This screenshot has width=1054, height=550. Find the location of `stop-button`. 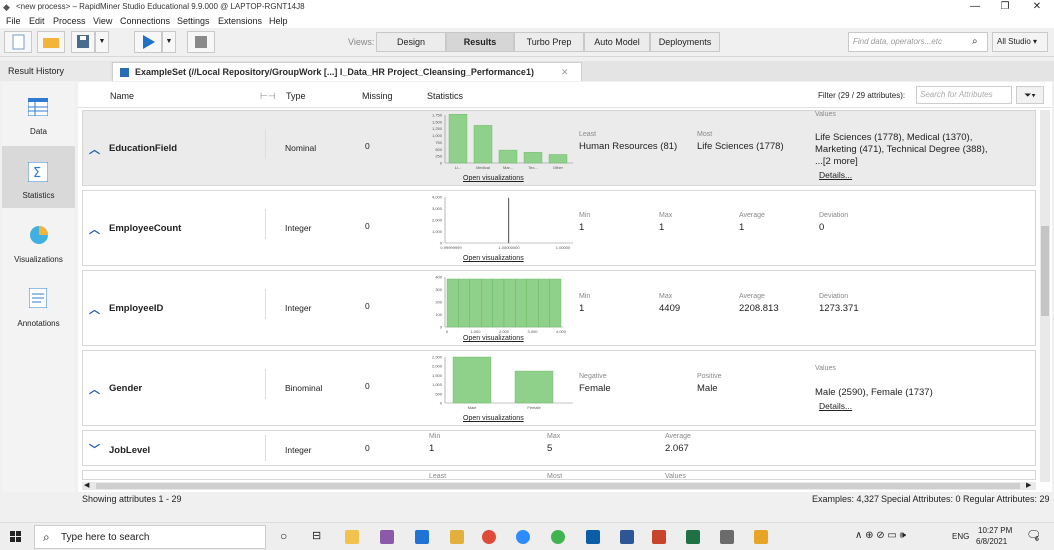

stop-button is located at coordinates (201, 42).